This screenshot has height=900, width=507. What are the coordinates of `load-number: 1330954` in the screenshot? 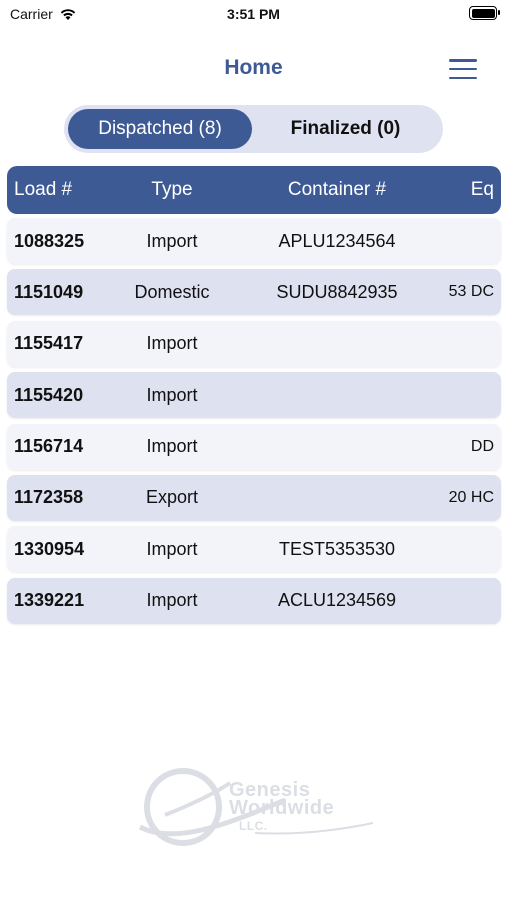 It's located at (49, 548).